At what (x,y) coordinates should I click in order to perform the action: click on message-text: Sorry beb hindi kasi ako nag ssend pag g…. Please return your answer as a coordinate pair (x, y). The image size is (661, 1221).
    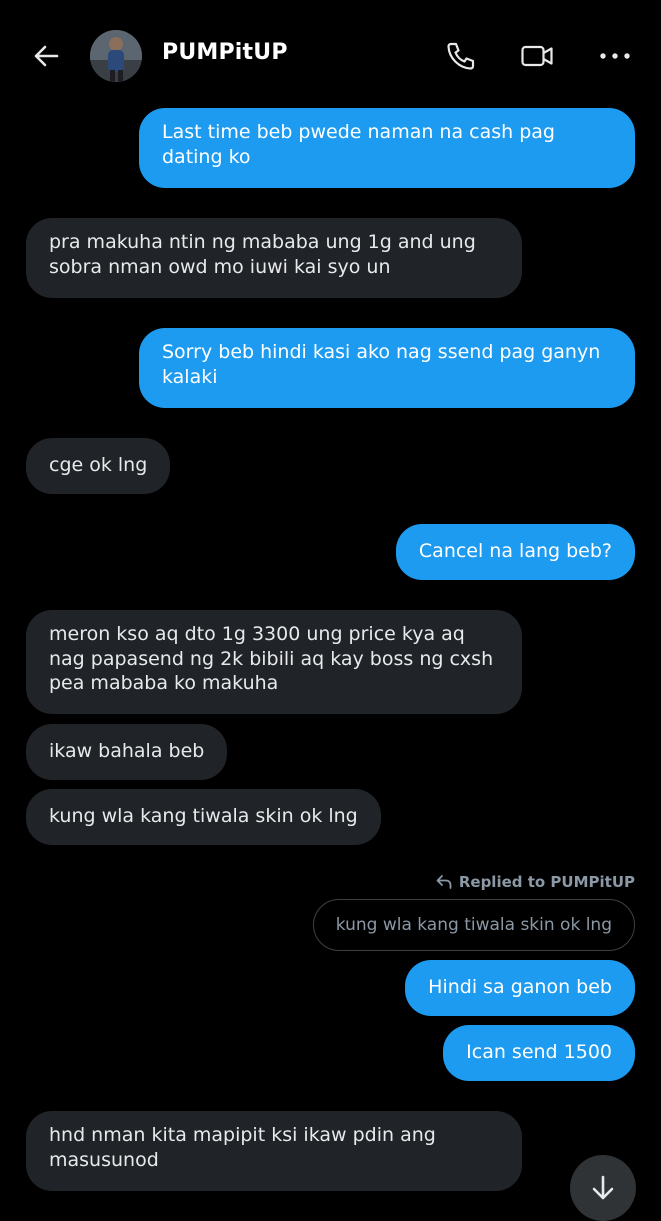
    Looking at the image, I should click on (381, 364).